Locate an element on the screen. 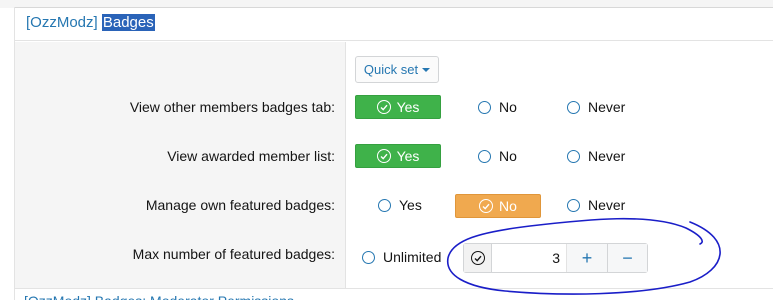 The height and width of the screenshot is (300, 773). row-label-view-badges-tab: View other members badges tab: is located at coordinates (232, 107).